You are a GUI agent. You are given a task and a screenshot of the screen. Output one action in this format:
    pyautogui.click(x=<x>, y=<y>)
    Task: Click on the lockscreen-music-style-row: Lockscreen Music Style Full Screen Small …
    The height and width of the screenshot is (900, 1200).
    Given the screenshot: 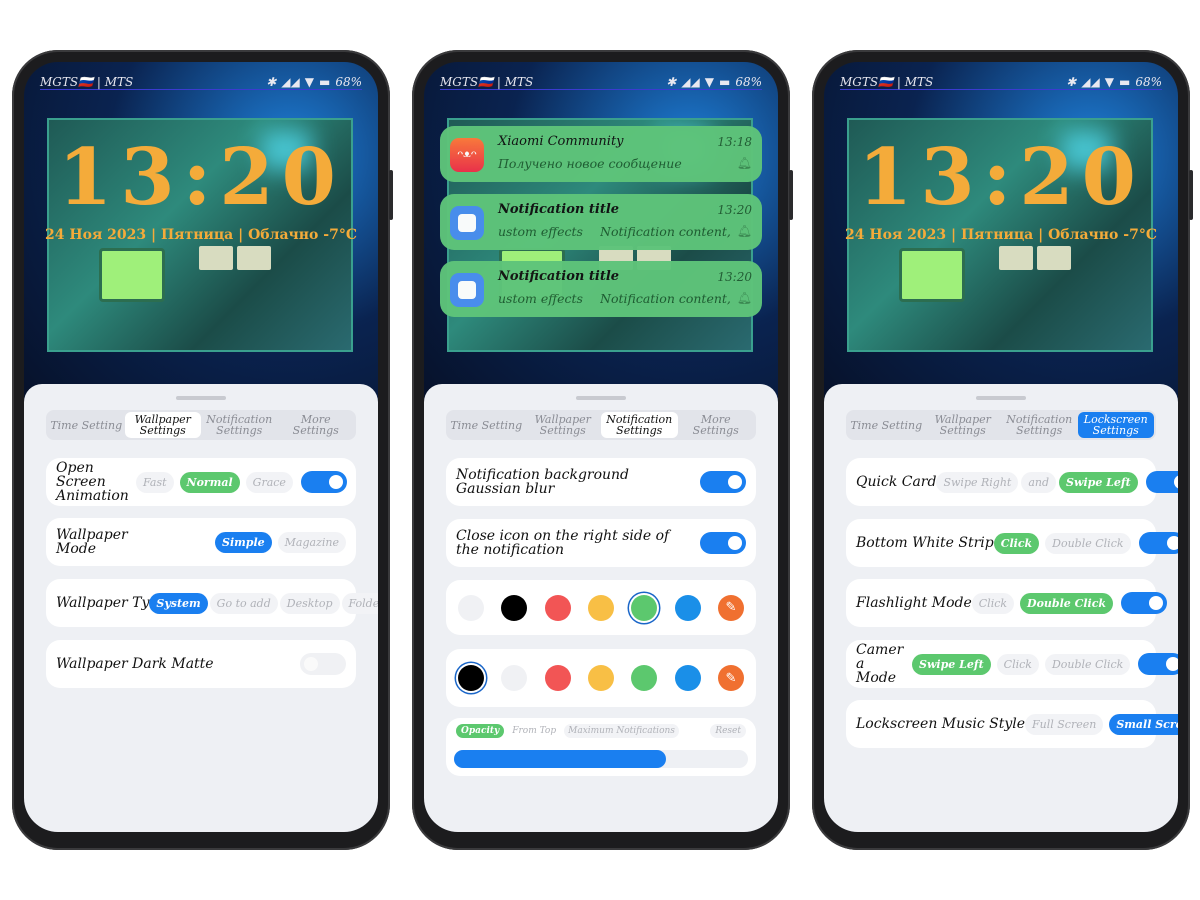 What is the action you would take?
    pyautogui.click(x=1012, y=724)
    